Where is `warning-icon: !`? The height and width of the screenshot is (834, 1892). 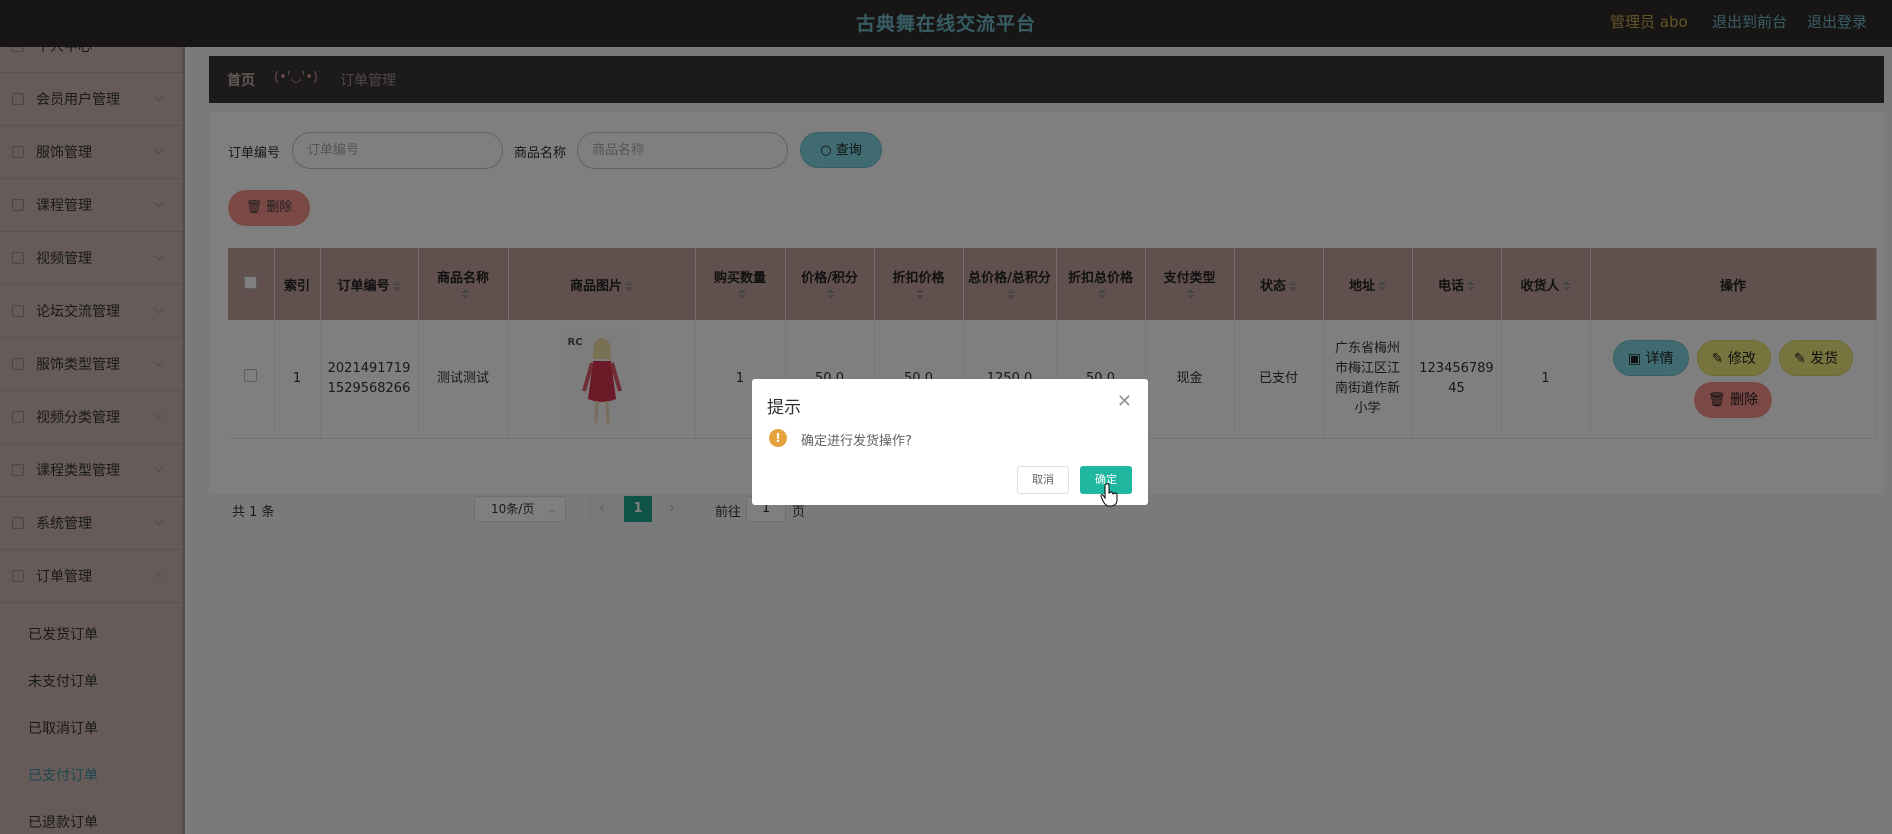 warning-icon: ! is located at coordinates (778, 438).